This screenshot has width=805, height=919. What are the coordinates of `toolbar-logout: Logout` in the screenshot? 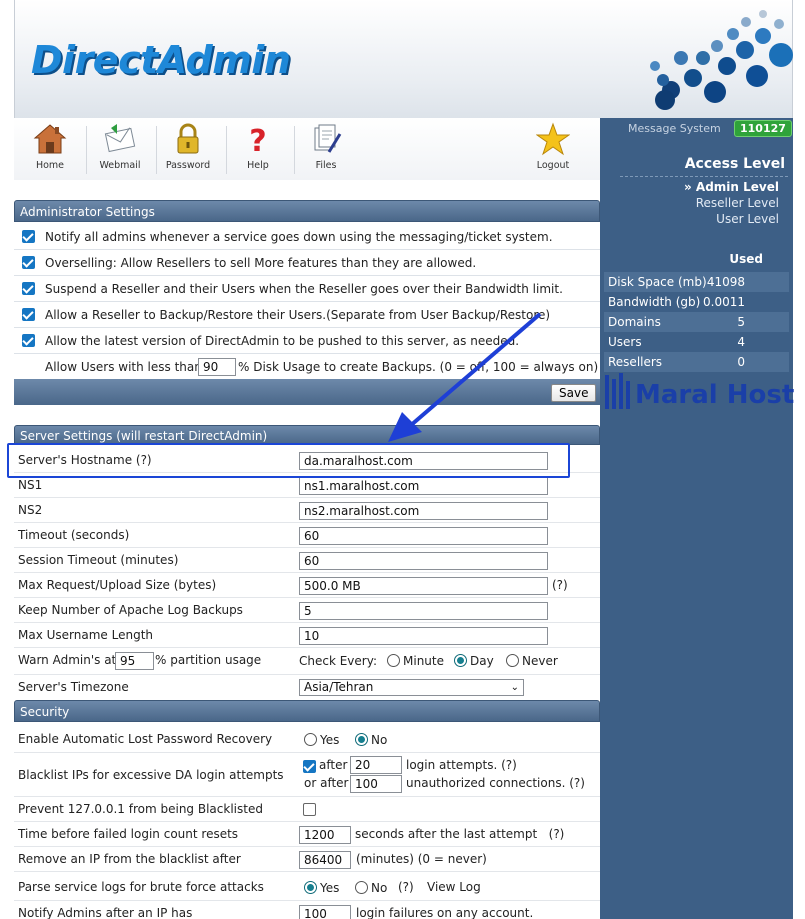 It's located at (553, 146).